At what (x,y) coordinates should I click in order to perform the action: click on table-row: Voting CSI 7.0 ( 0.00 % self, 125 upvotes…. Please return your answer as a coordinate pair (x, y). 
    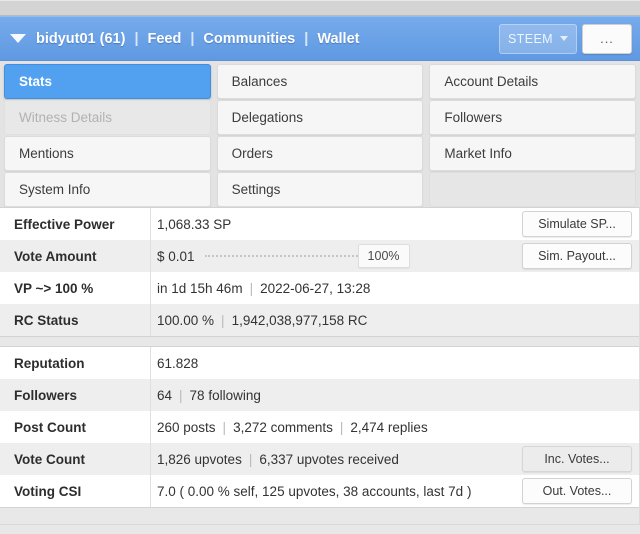
    Looking at the image, I should click on (320, 491).